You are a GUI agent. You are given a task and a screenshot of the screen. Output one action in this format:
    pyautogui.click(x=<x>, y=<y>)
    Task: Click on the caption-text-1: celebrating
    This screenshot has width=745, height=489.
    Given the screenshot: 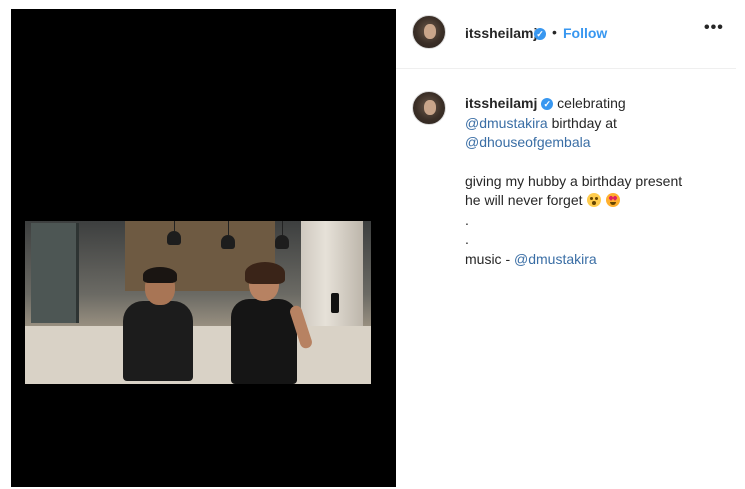 What is the action you would take?
    pyautogui.click(x=591, y=103)
    